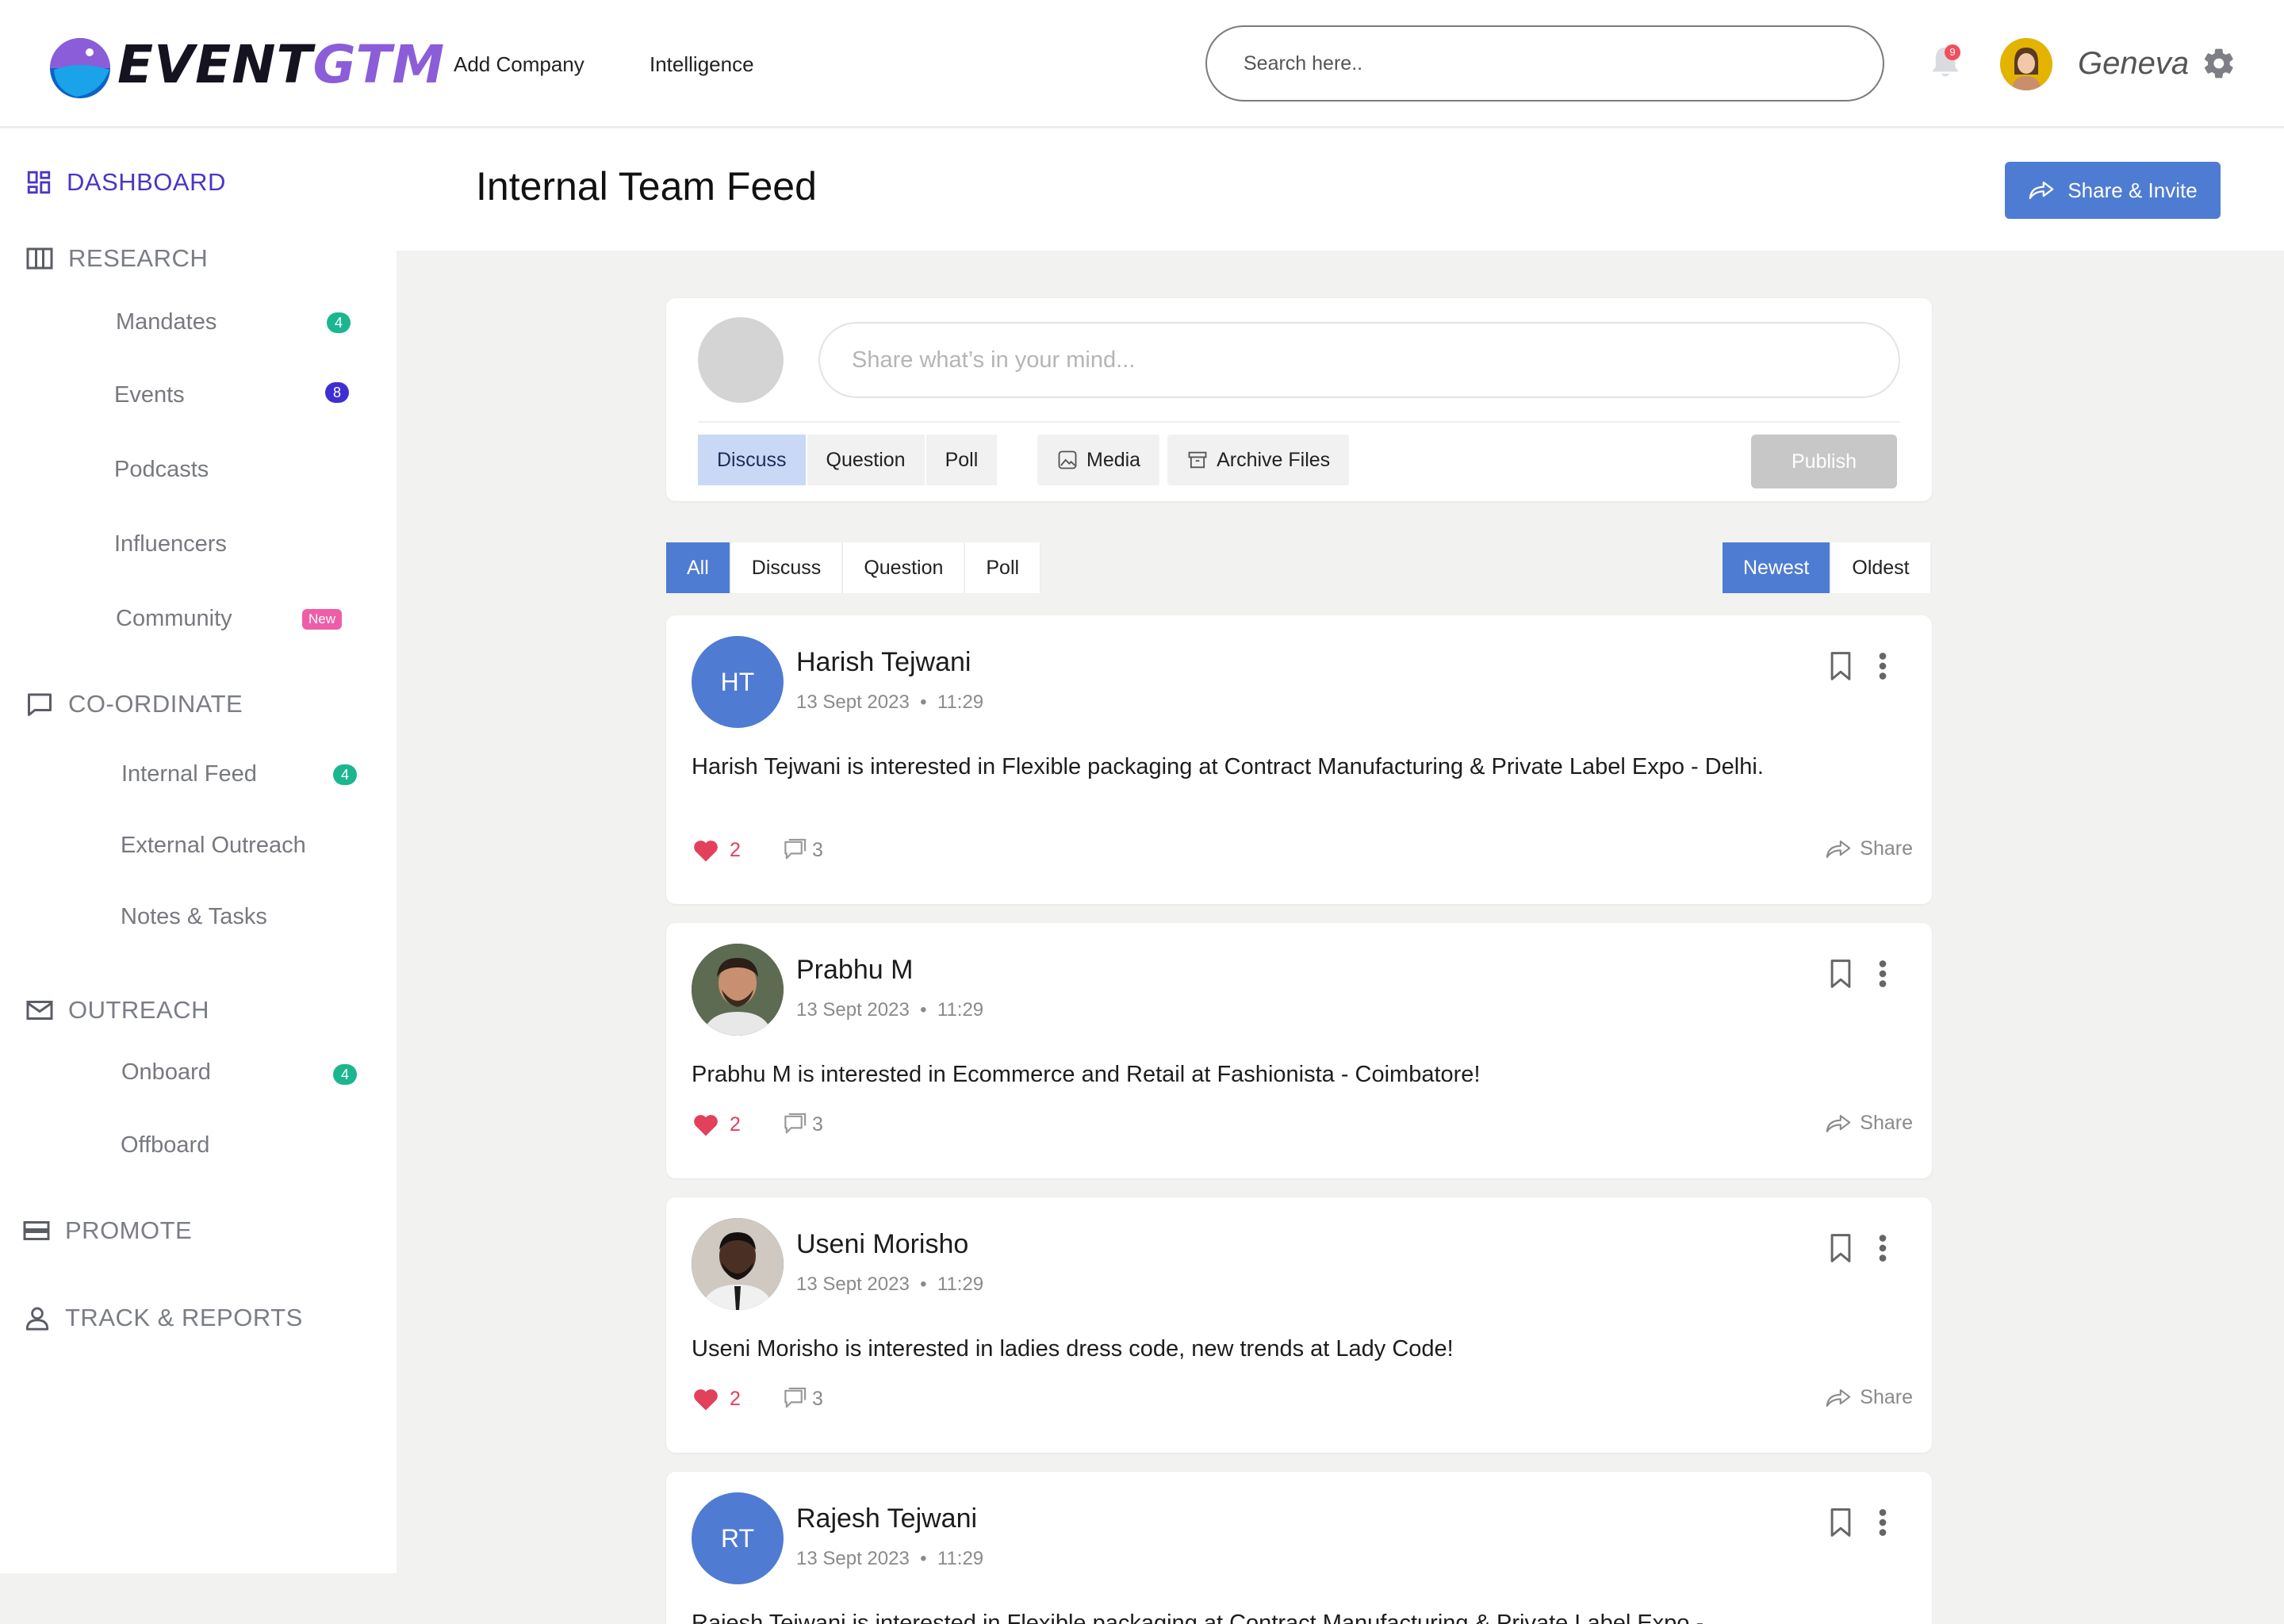 This screenshot has width=2284, height=1624. I want to click on heart-icon, so click(706, 851).